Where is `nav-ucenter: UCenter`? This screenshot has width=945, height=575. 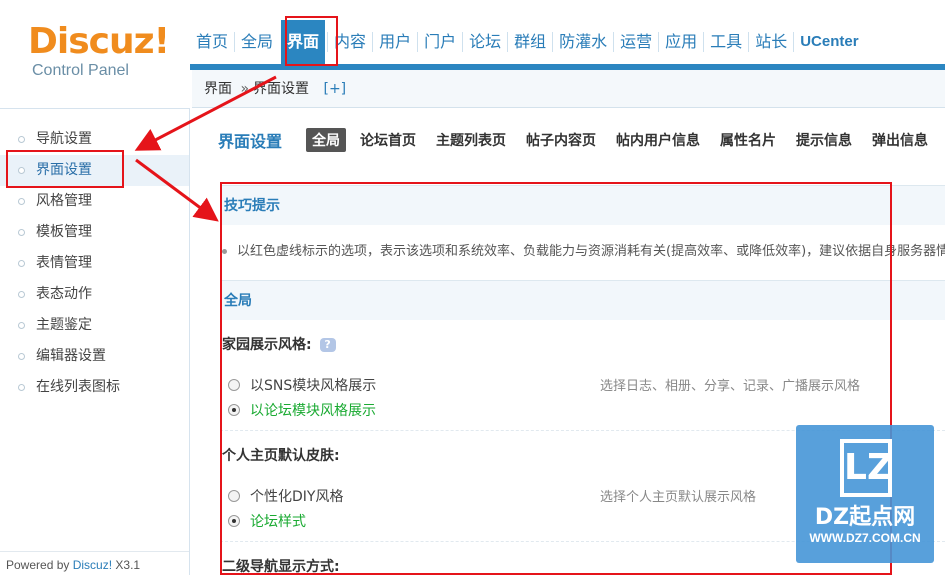 nav-ucenter: UCenter is located at coordinates (828, 42).